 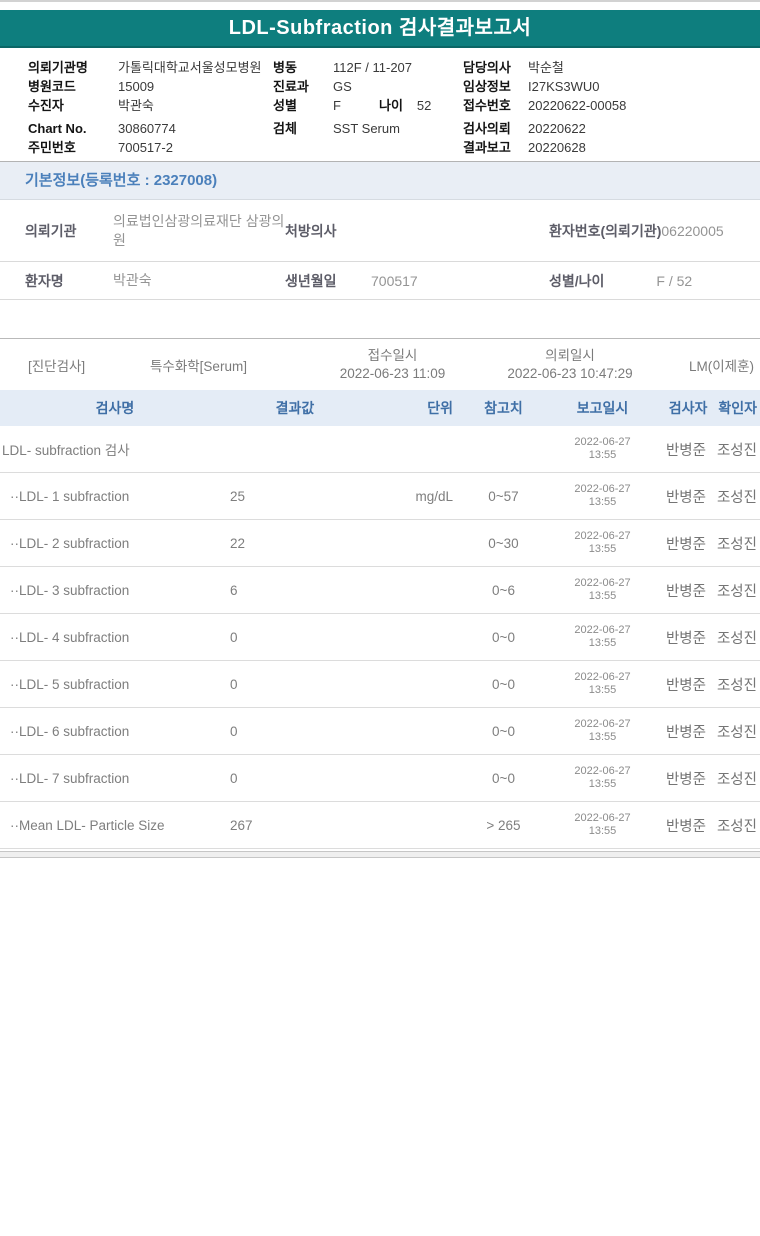 I want to click on patient-header-field: 접수번호 20220622-00058, so click(x=611, y=105).